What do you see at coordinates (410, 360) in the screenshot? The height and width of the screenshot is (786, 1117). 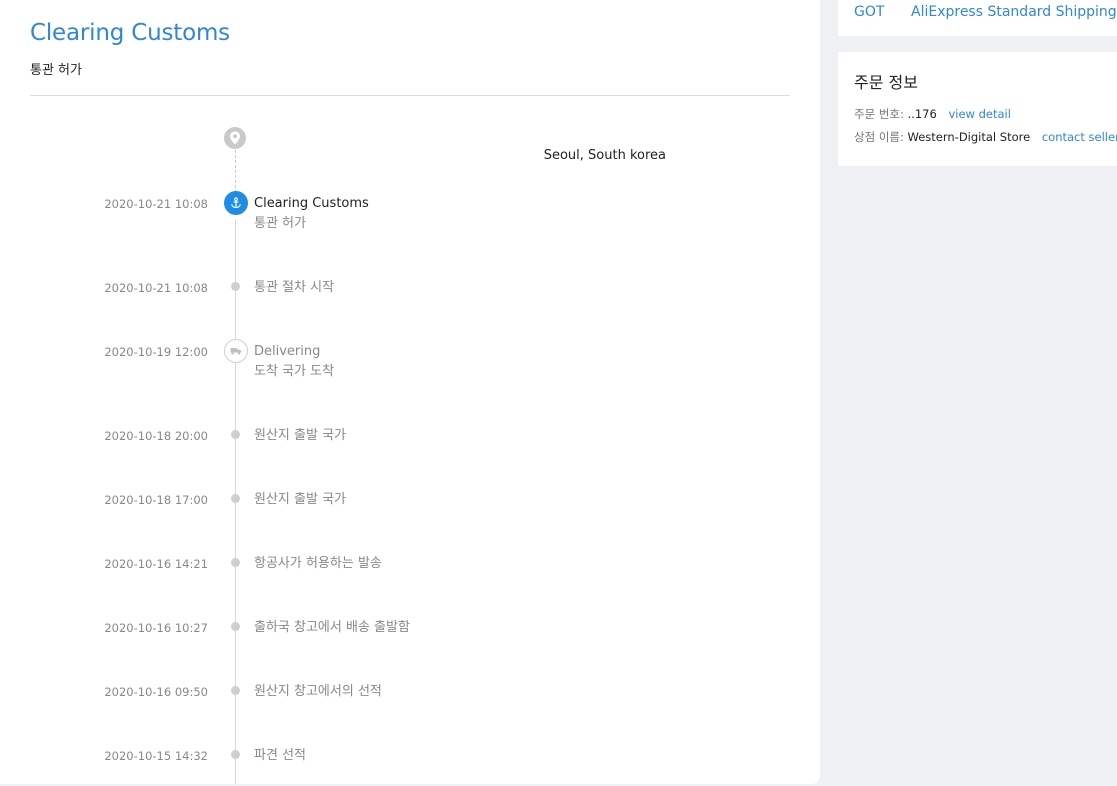 I see `timeline-event: 2020-10-19 12:00 Delivering 도착 국가 도착` at bounding box center [410, 360].